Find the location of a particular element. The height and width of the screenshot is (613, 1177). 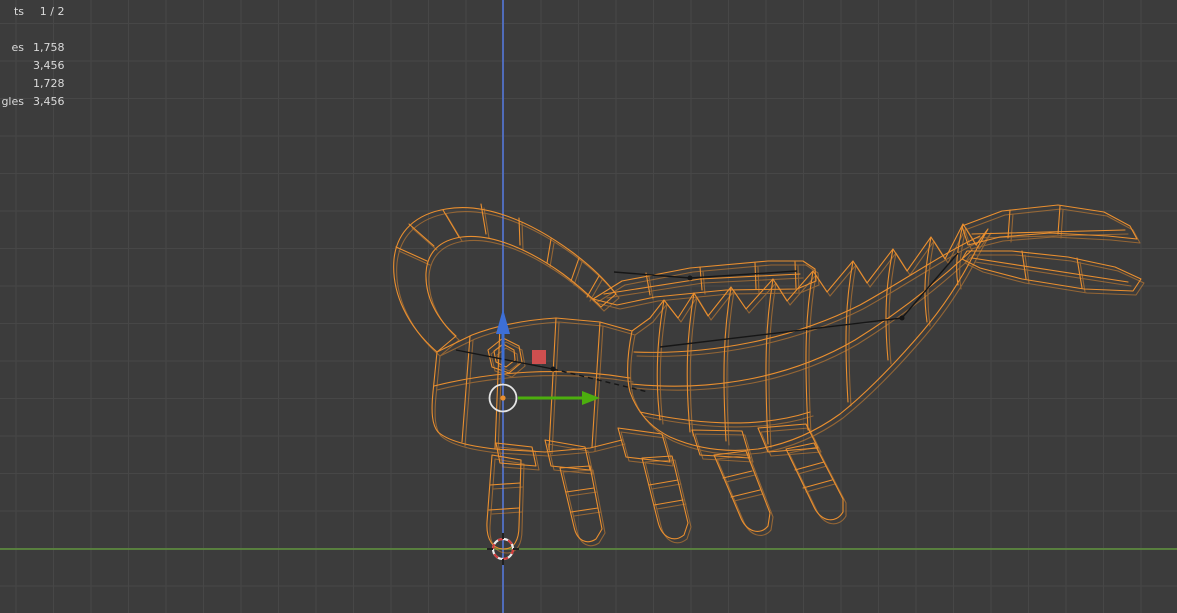

gizmo-blue-axis-arrowhead is located at coordinates (503, 321).